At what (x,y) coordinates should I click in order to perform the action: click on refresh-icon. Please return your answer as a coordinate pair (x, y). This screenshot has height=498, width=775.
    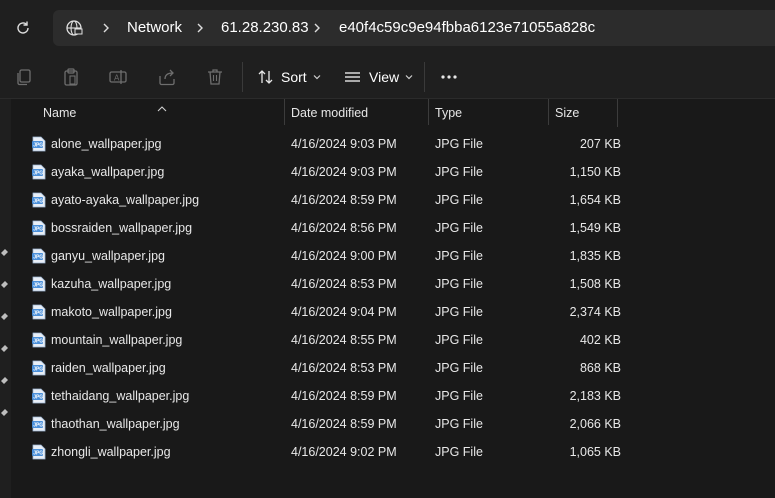
    Looking at the image, I should click on (23, 28).